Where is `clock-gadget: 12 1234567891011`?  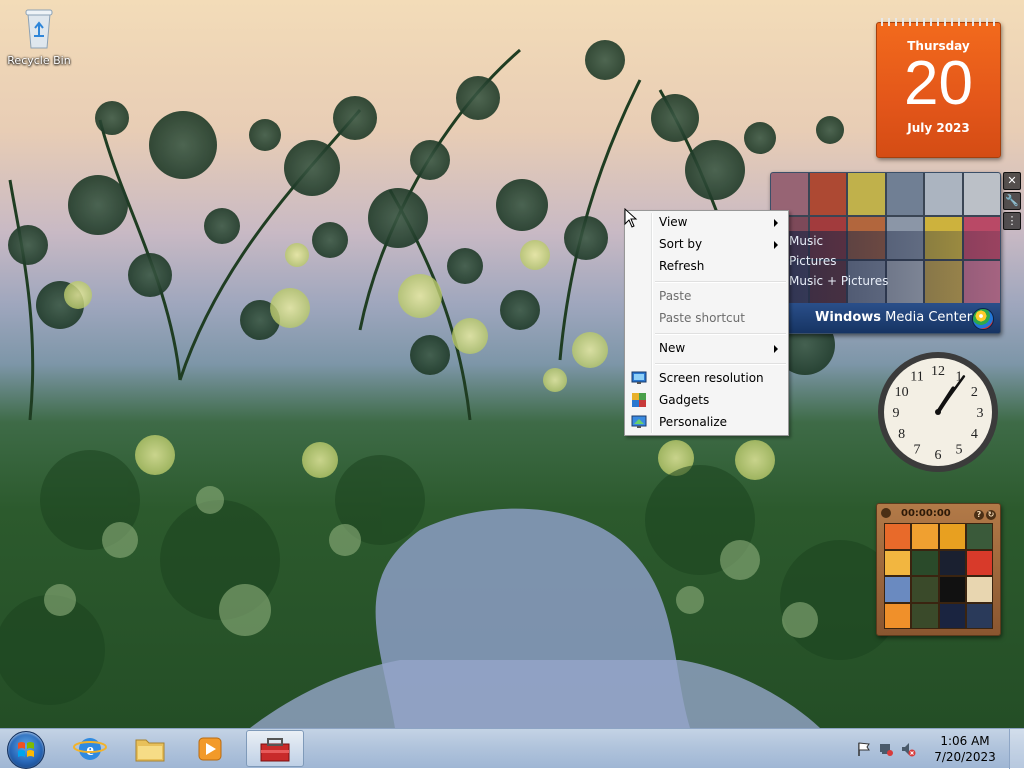
clock-gadget: 12 1234567891011 is located at coordinates (938, 412).